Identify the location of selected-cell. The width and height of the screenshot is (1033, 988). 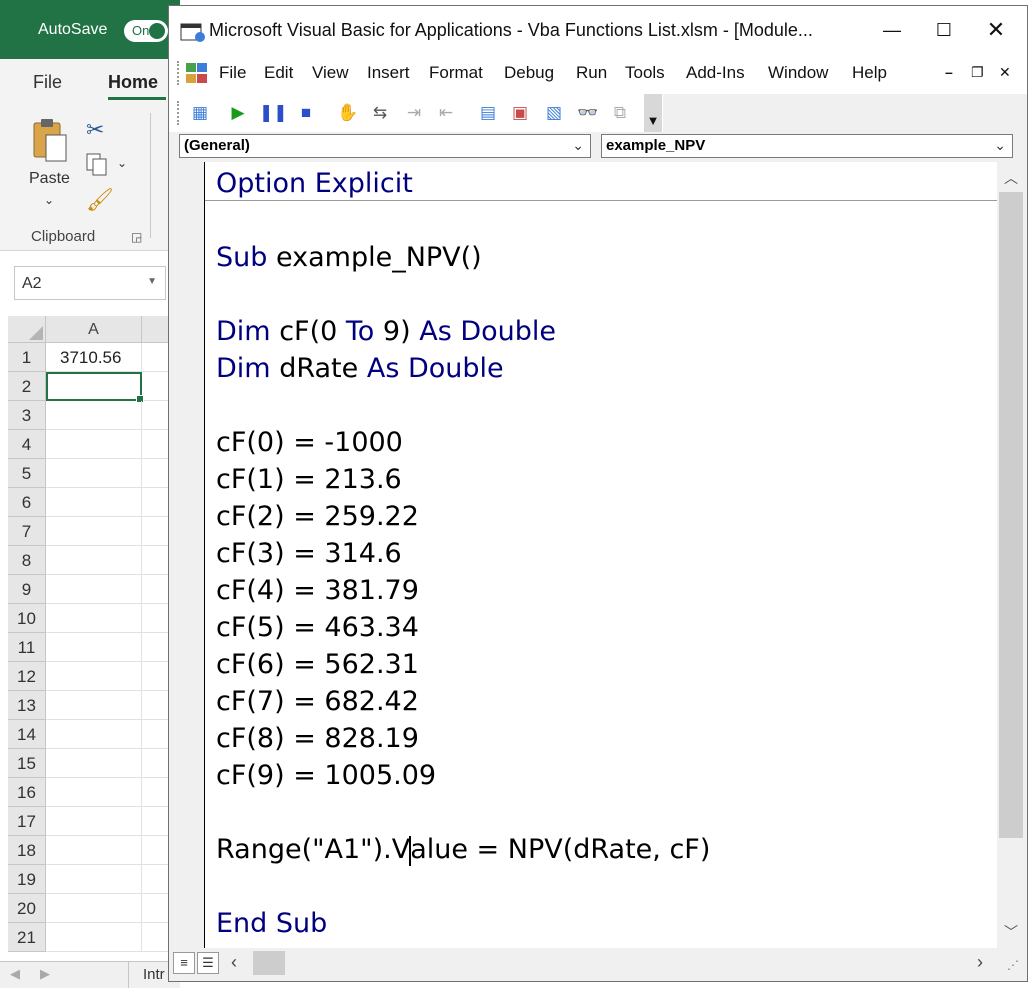
(94, 386).